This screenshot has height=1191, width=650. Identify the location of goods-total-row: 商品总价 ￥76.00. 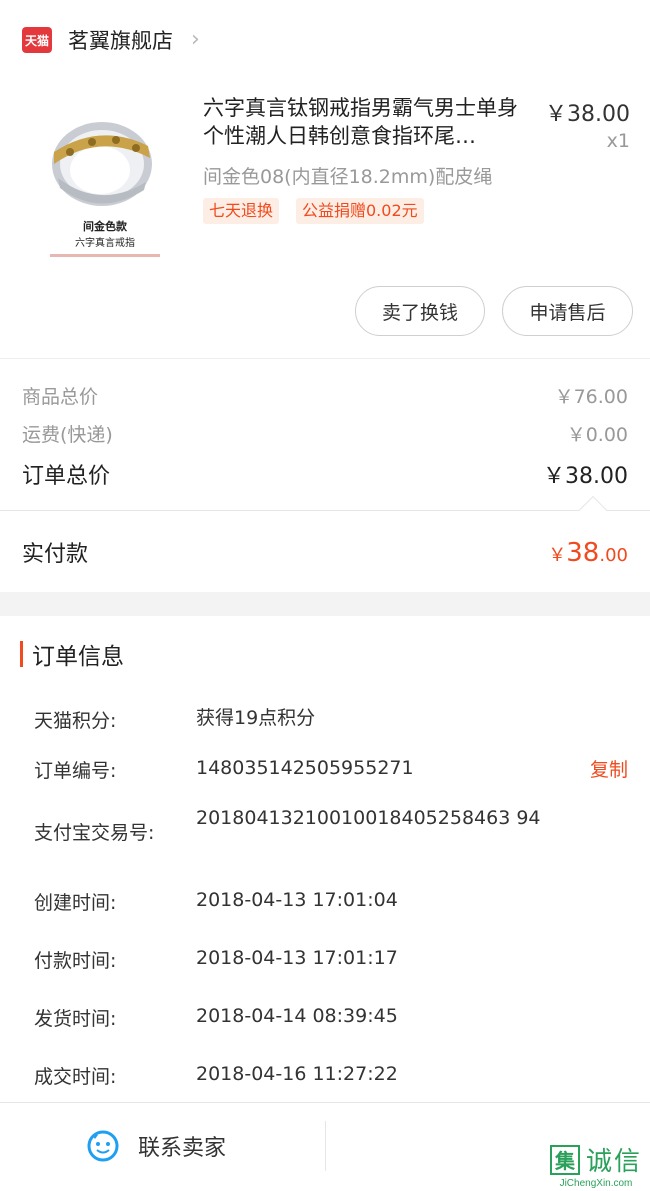
(325, 395).